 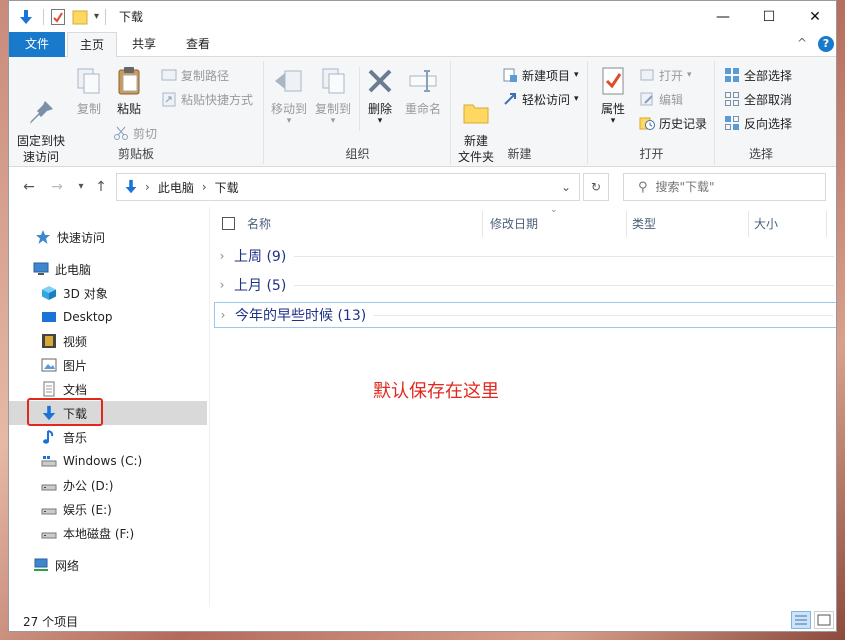 What do you see at coordinates (49, 437) in the screenshot?
I see `music-icon` at bounding box center [49, 437].